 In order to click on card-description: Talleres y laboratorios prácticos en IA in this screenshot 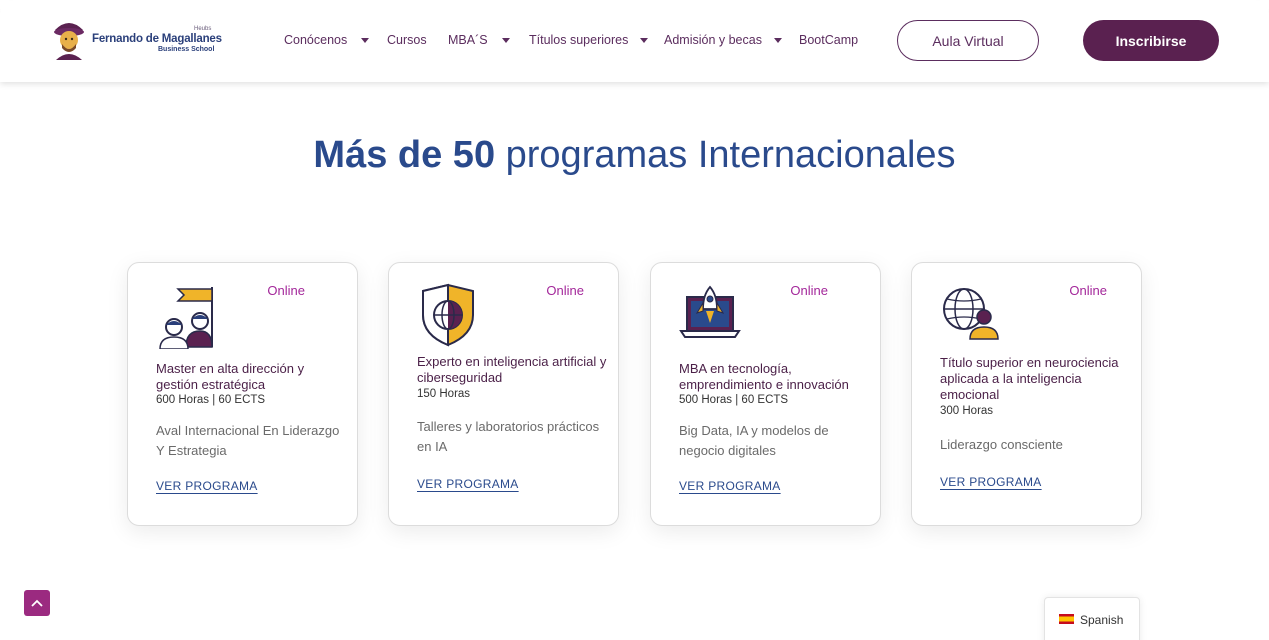, I will do `click(508, 436)`.